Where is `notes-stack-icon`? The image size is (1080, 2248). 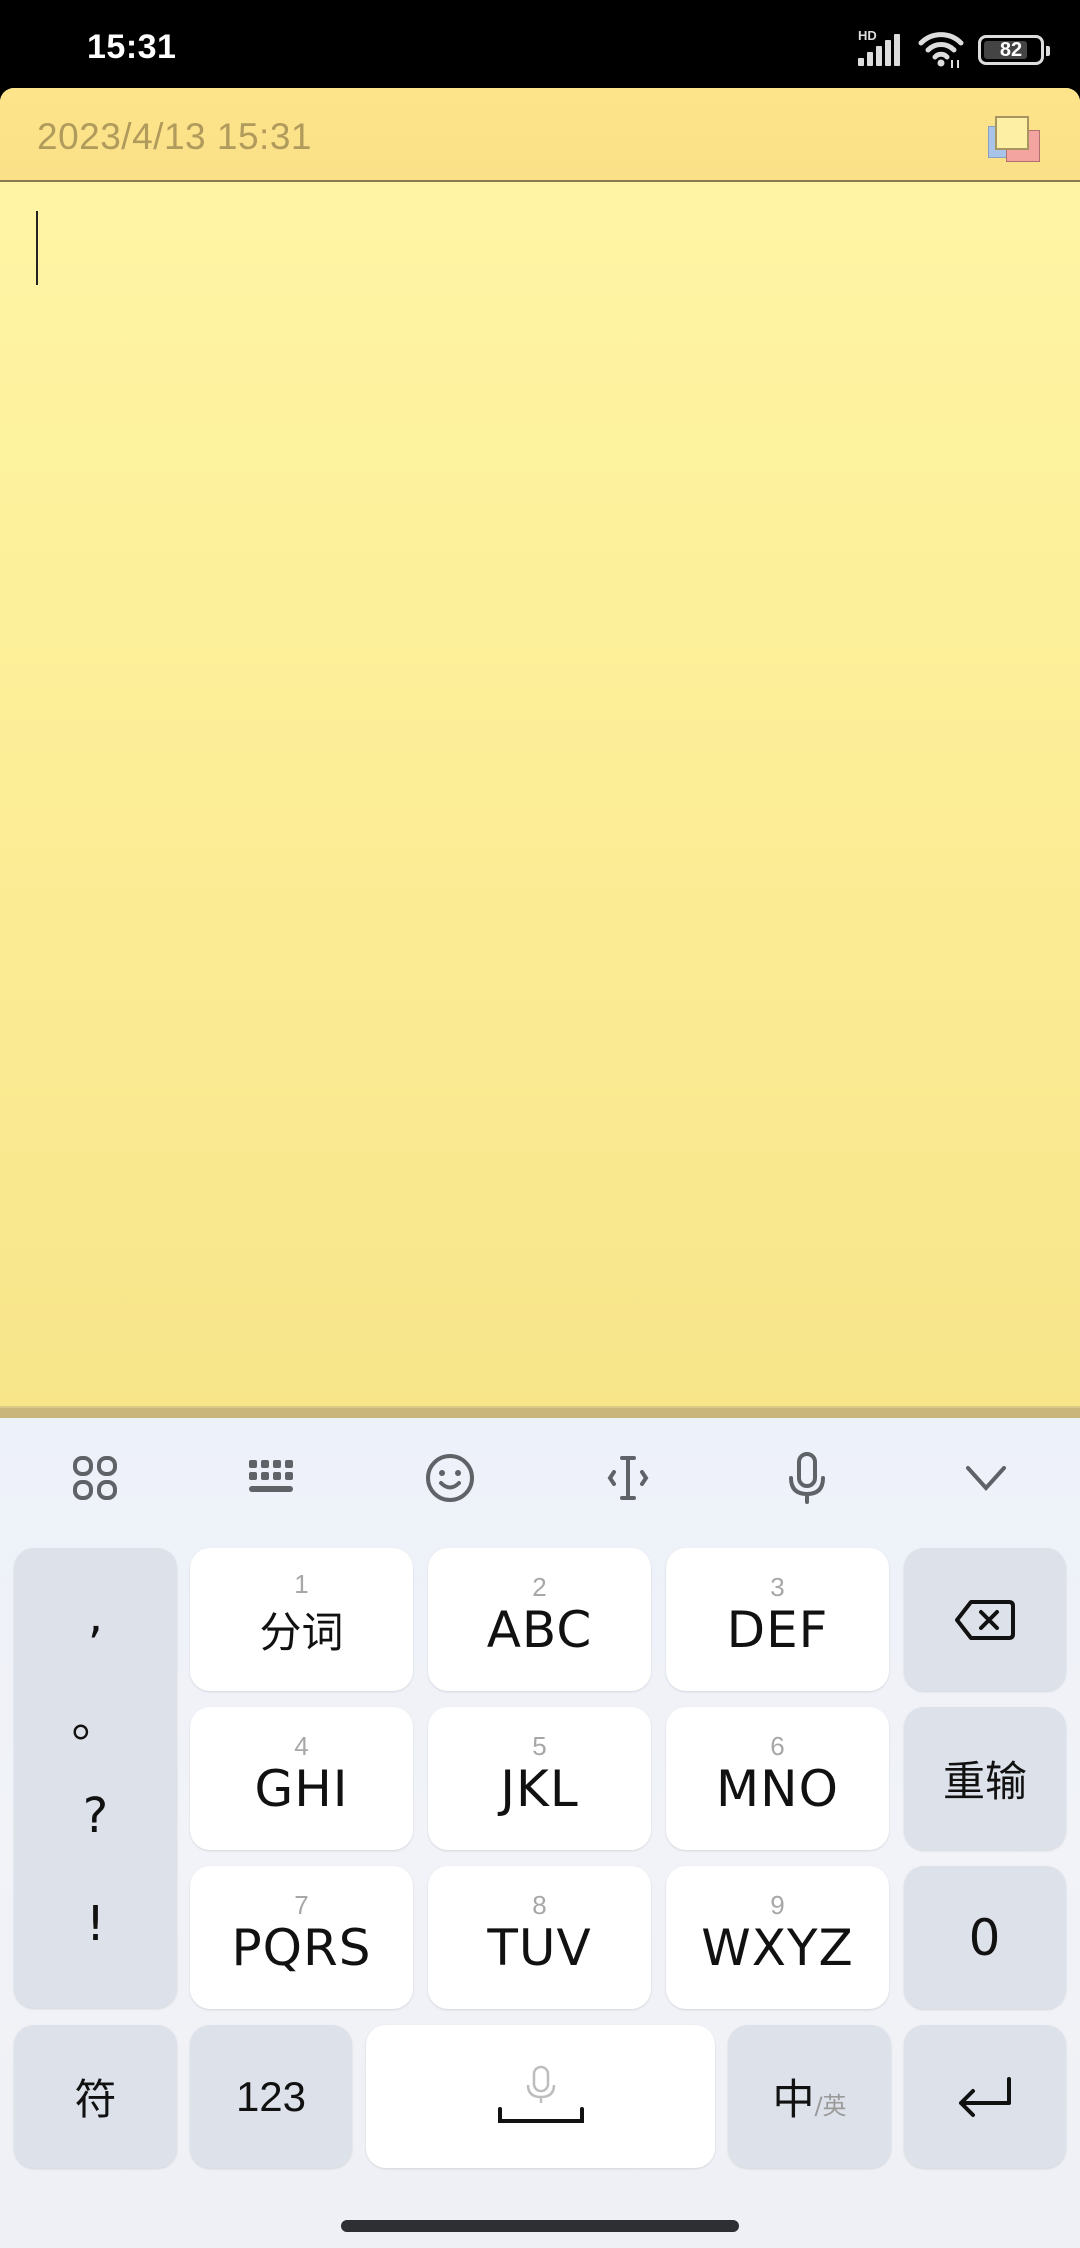 notes-stack-icon is located at coordinates (1015, 139).